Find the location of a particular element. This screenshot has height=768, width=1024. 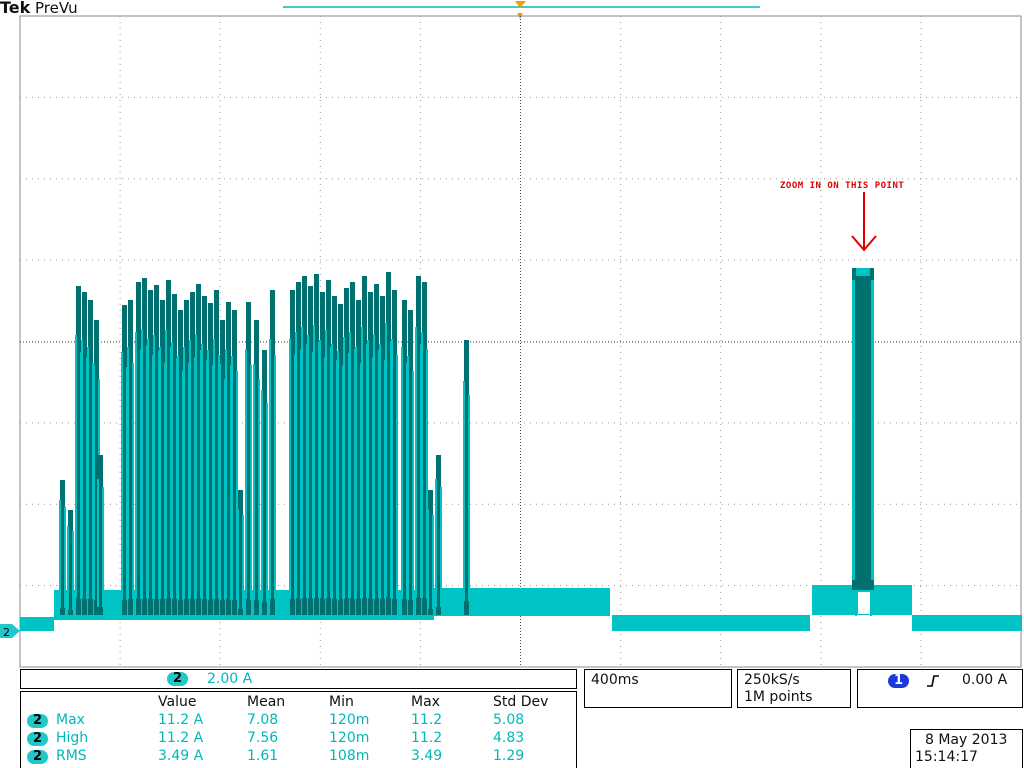

channel-2-ground-marker: 2 is located at coordinates (10, 631).